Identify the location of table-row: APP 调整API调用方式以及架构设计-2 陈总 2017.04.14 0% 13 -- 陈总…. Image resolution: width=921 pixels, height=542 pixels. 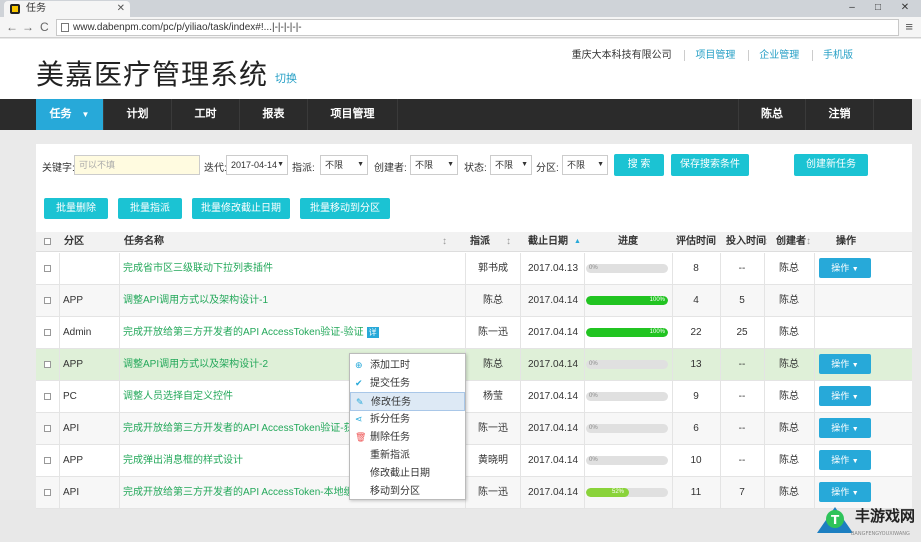
(474, 365).